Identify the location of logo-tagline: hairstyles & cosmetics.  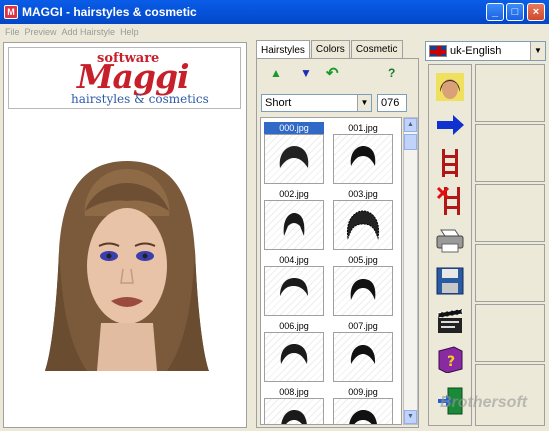
(140, 99).